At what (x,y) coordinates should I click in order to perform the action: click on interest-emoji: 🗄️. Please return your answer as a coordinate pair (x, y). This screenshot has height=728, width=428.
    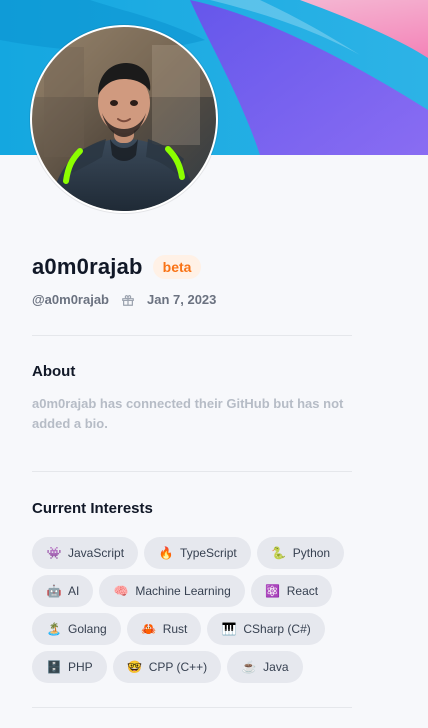
    Looking at the image, I should click on (54, 667).